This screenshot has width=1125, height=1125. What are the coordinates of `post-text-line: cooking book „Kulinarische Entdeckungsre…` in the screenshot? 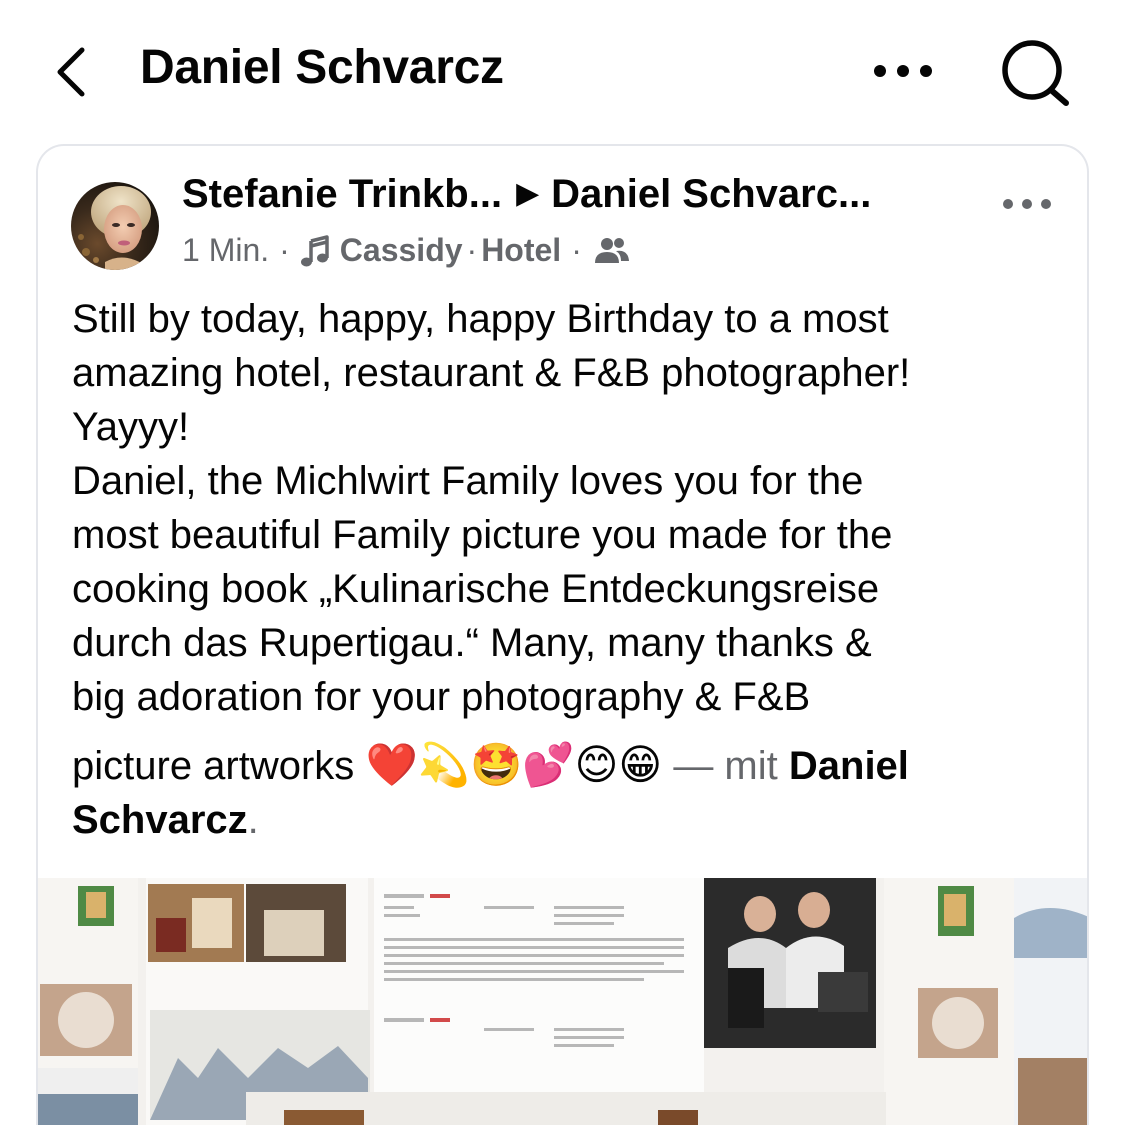 It's located at (476, 589).